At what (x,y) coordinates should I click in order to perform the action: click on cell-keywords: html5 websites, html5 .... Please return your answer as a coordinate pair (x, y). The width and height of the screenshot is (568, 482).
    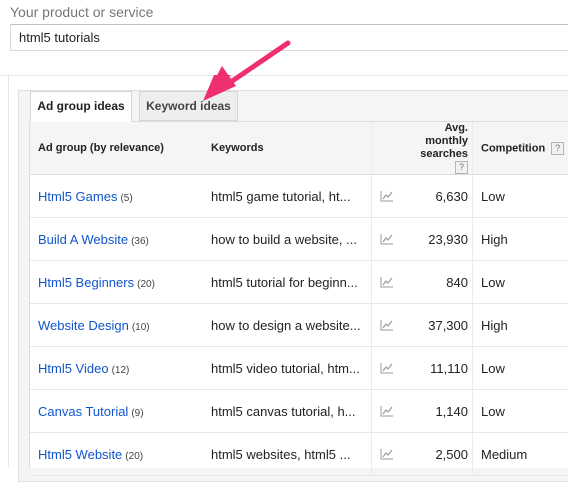
    Looking at the image, I should click on (287, 454).